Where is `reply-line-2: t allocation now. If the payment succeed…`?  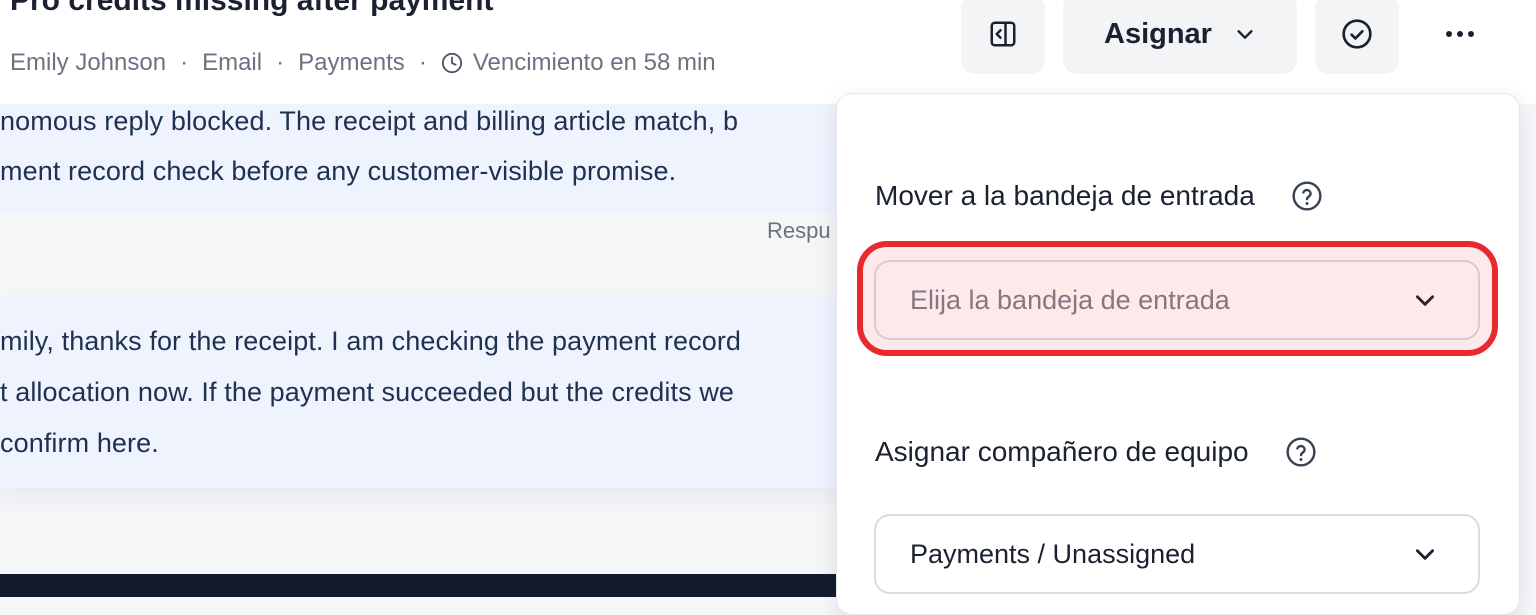
reply-line-2: t allocation now. If the payment succeed… is located at coordinates (367, 392).